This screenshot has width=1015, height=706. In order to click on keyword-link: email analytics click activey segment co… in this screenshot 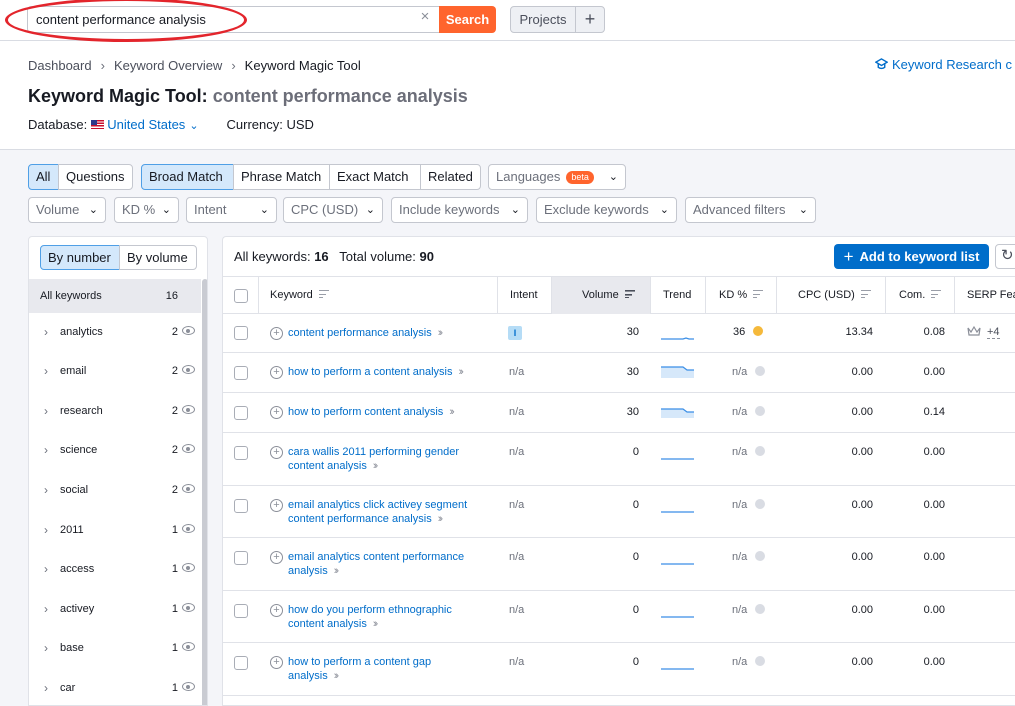, I will do `click(388, 512)`.